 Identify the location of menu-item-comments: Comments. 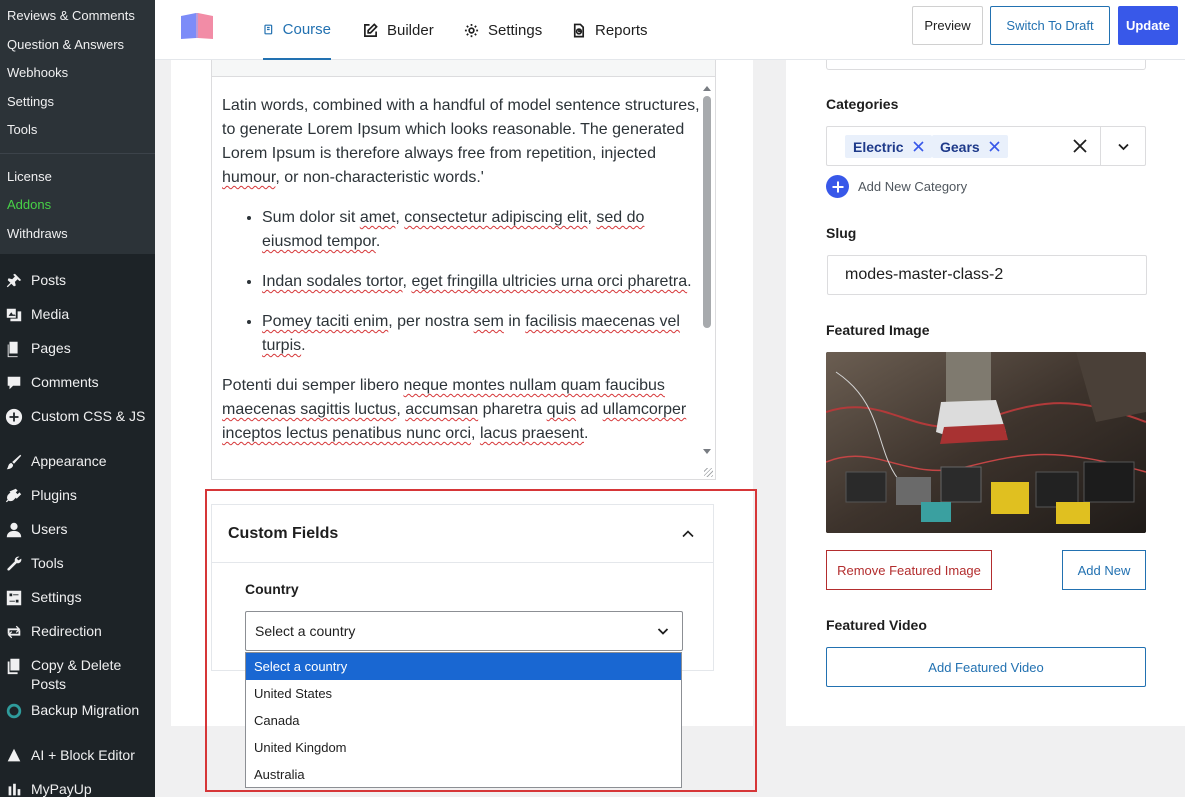
(77, 383).